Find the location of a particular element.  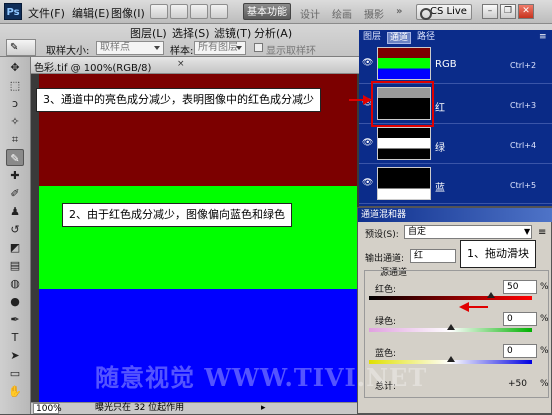

channel-name: 绿 is located at coordinates (440, 148).